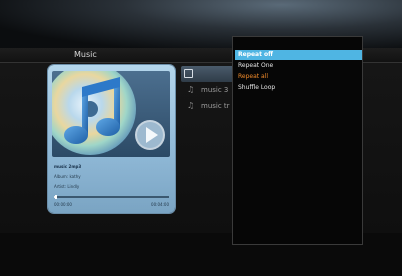  What do you see at coordinates (298, 66) in the screenshot?
I see `menu-item-repeat-one: Repeat One` at bounding box center [298, 66].